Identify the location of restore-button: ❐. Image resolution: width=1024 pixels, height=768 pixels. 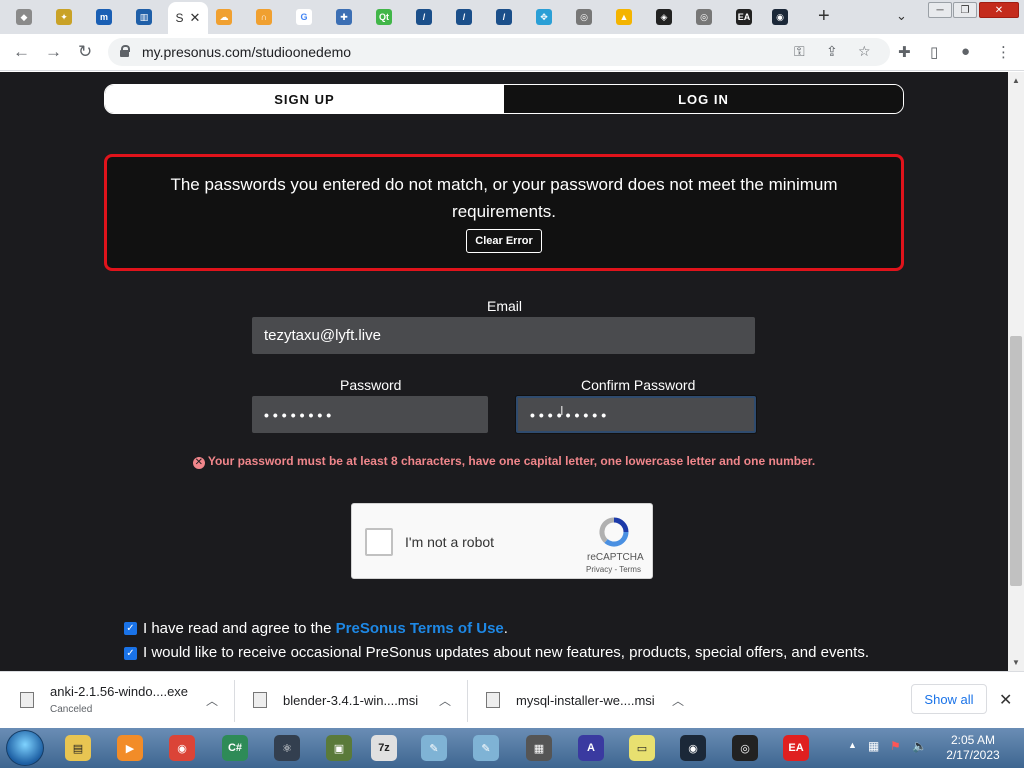
(965, 10).